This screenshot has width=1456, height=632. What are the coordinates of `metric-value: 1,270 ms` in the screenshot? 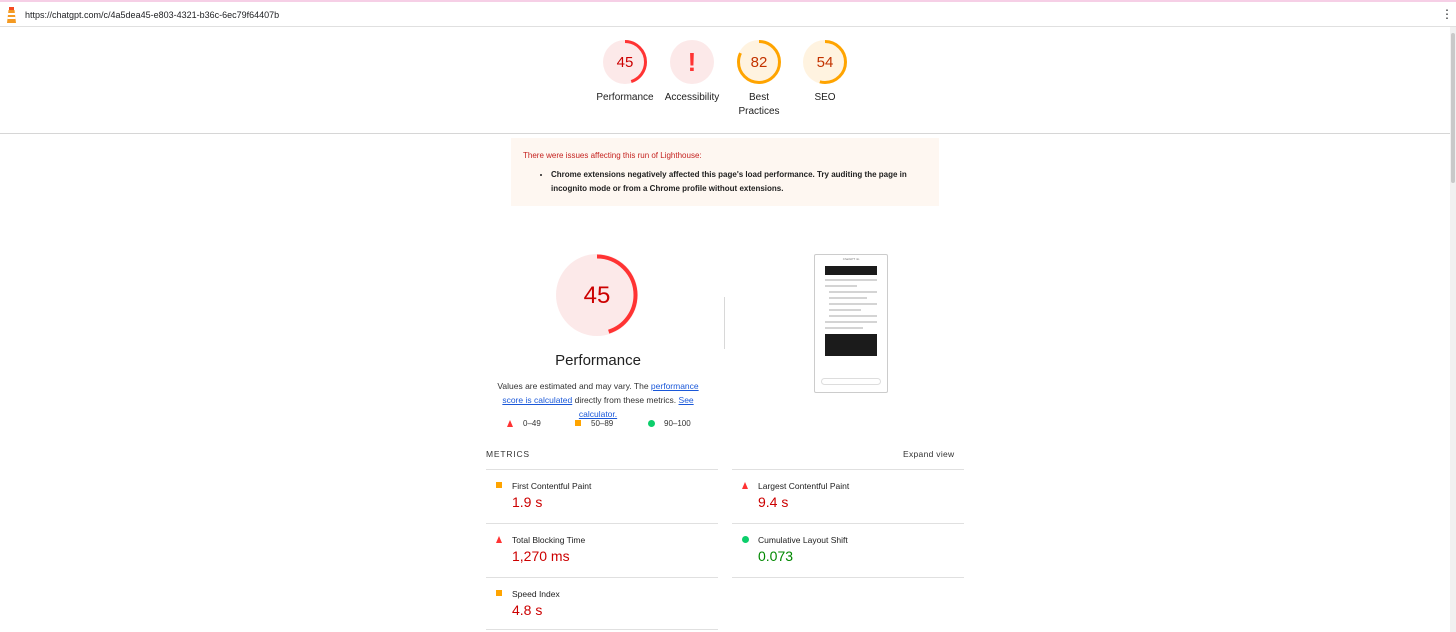 It's located at (541, 556).